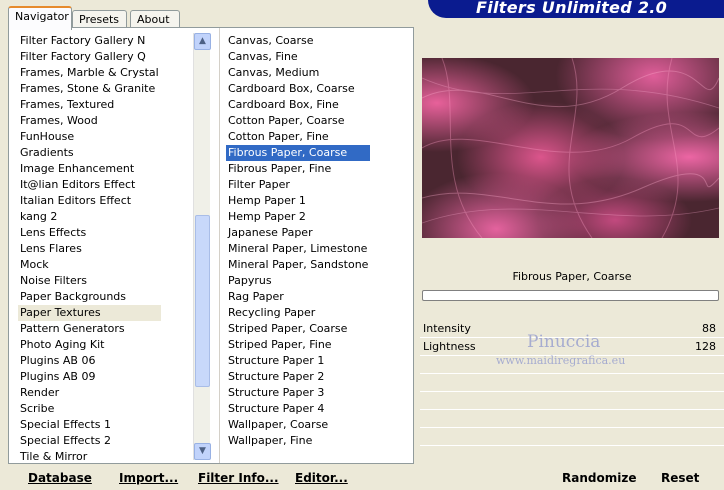 This screenshot has height=490, width=724. Describe the element at coordinates (89, 217) in the screenshot. I see `list-item: kang 2` at that location.